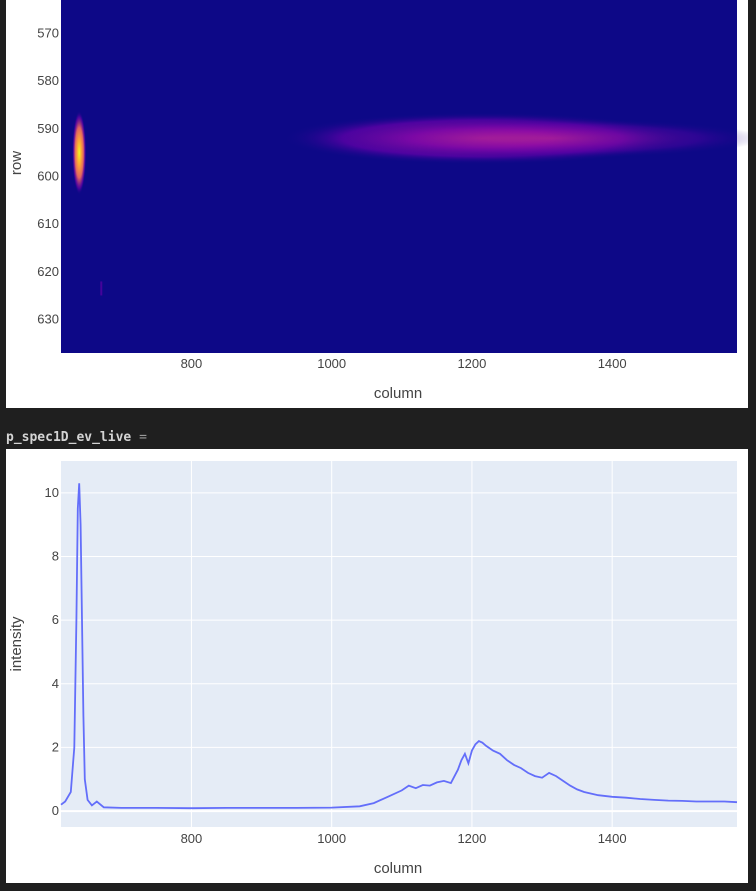 This screenshot has width=756, height=891. Describe the element at coordinates (52, 492) in the screenshot. I see `line-y-tick-label: 10` at that location.